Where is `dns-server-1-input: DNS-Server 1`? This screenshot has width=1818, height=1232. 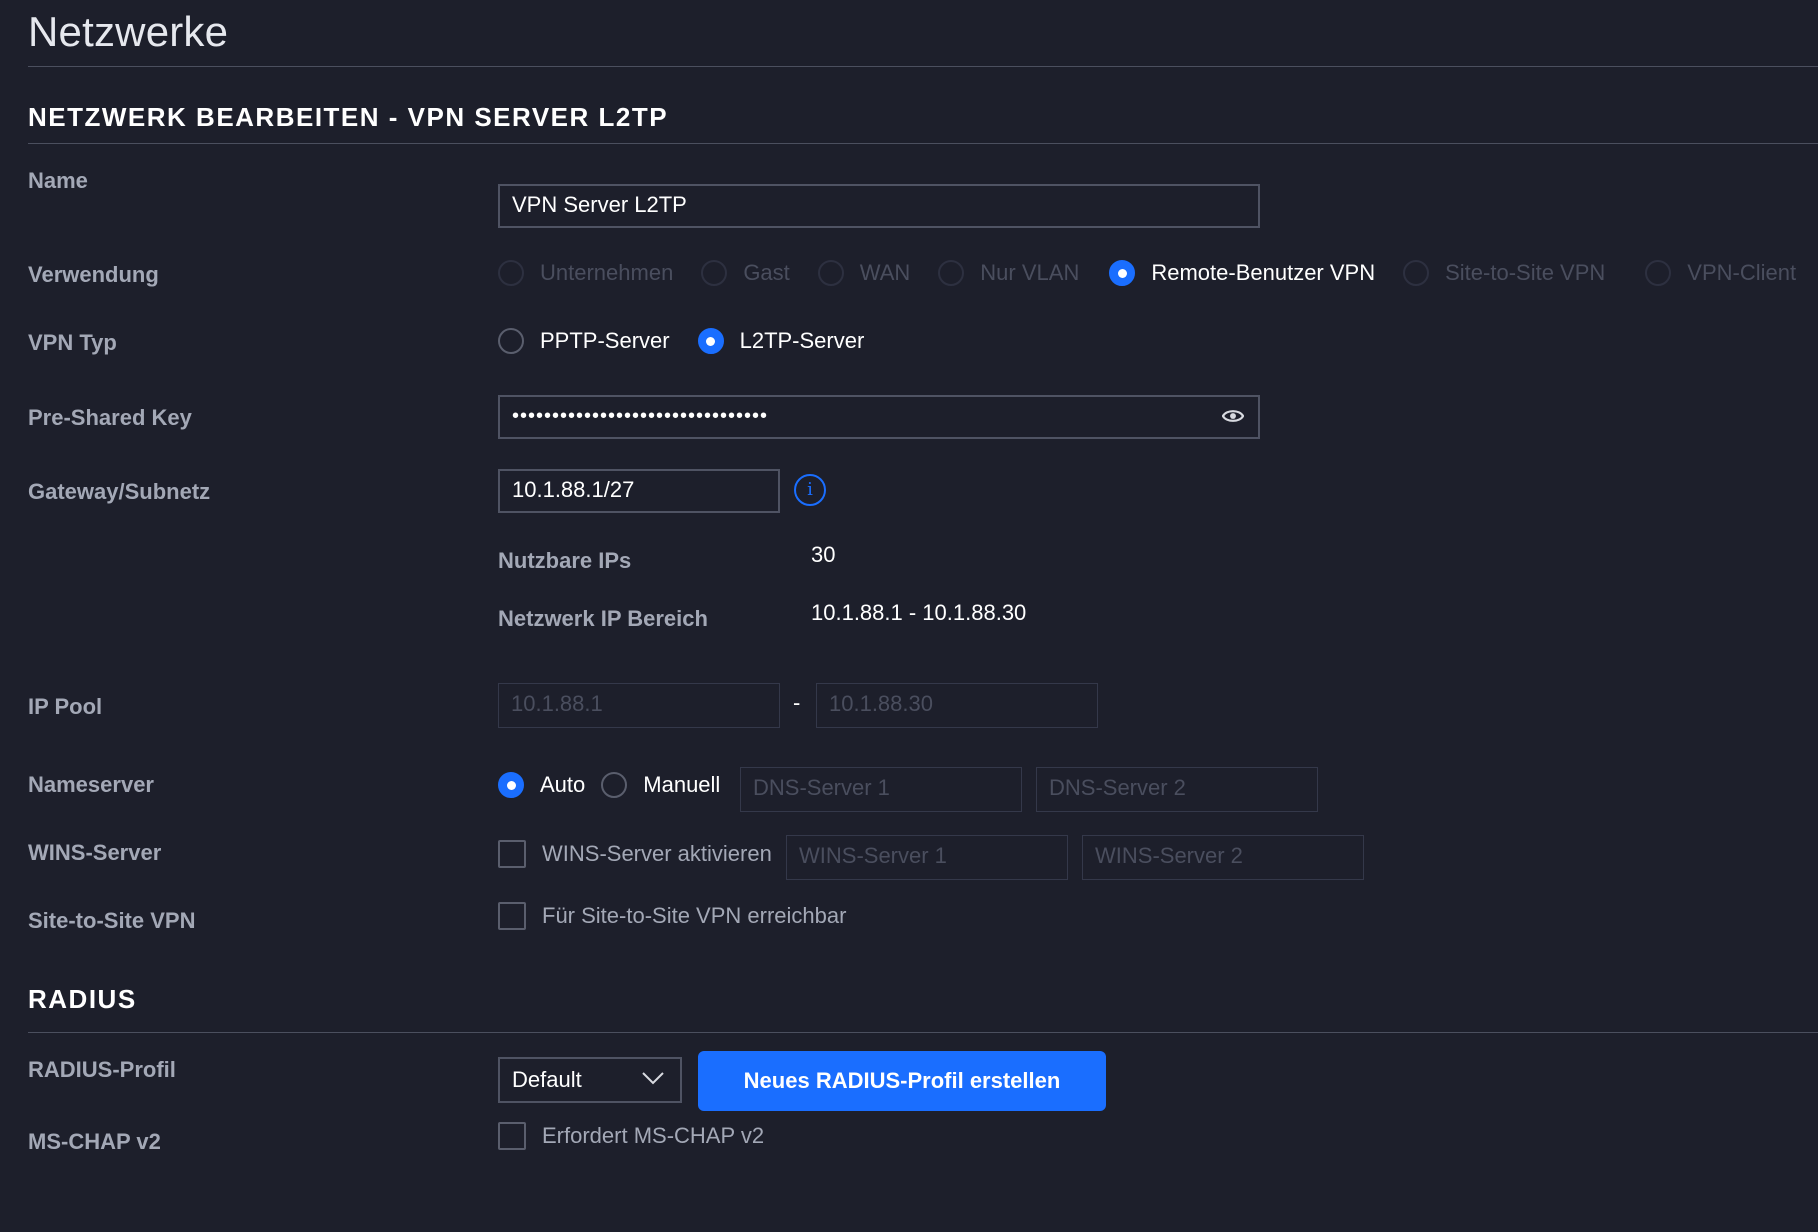 dns-server-1-input: DNS-Server 1 is located at coordinates (881, 789).